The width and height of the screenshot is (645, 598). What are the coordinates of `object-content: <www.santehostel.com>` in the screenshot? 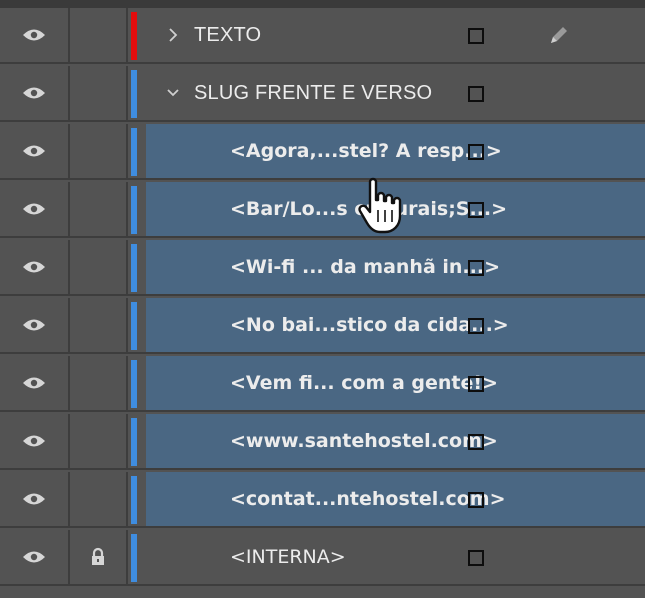 It's located at (395, 441).